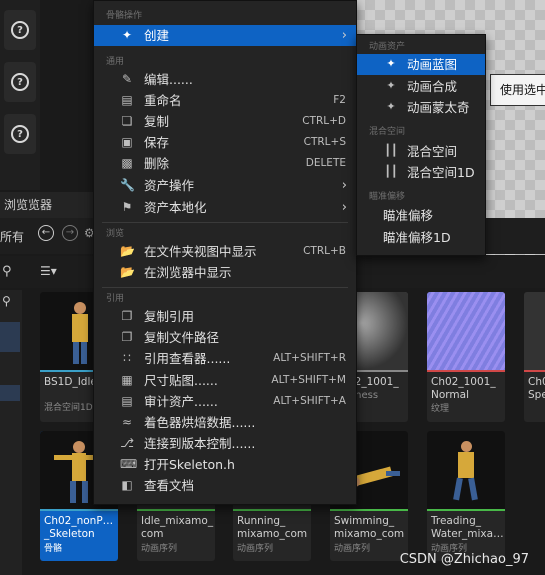 The width and height of the screenshot is (545, 575). I want to click on submenu-item-aim-offset-1d: 瞄准偏移1D, so click(421, 237).